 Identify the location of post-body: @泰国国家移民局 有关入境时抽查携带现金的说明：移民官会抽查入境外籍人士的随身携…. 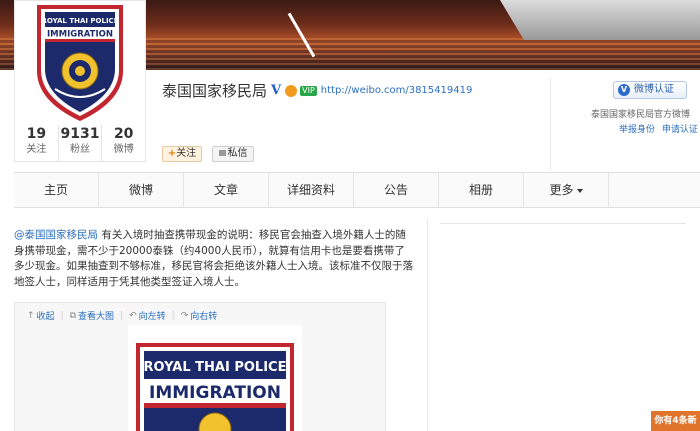
(214, 259).